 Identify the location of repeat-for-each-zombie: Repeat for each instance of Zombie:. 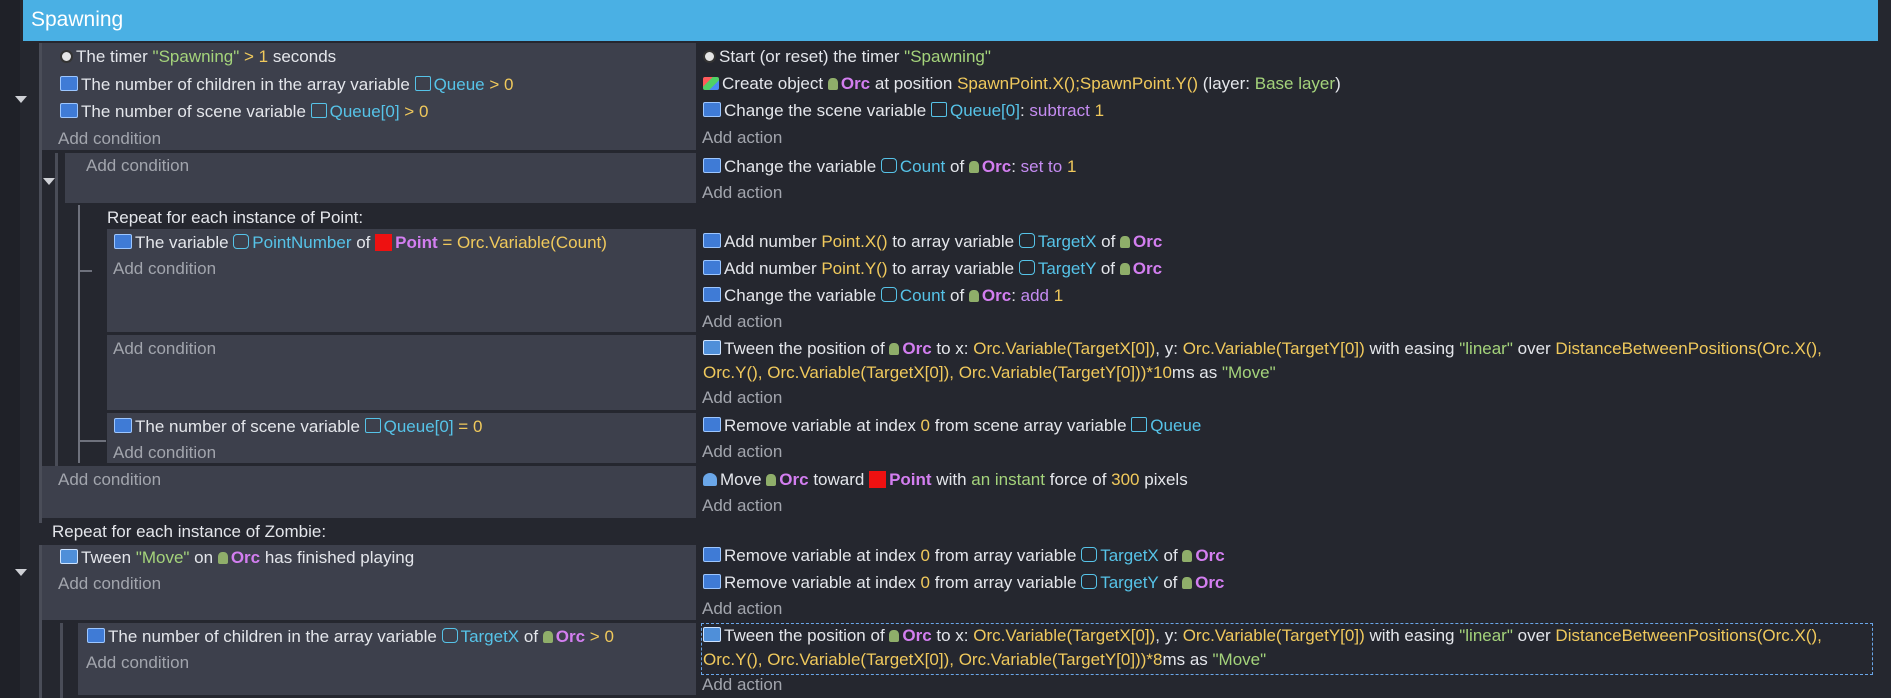
(189, 532).